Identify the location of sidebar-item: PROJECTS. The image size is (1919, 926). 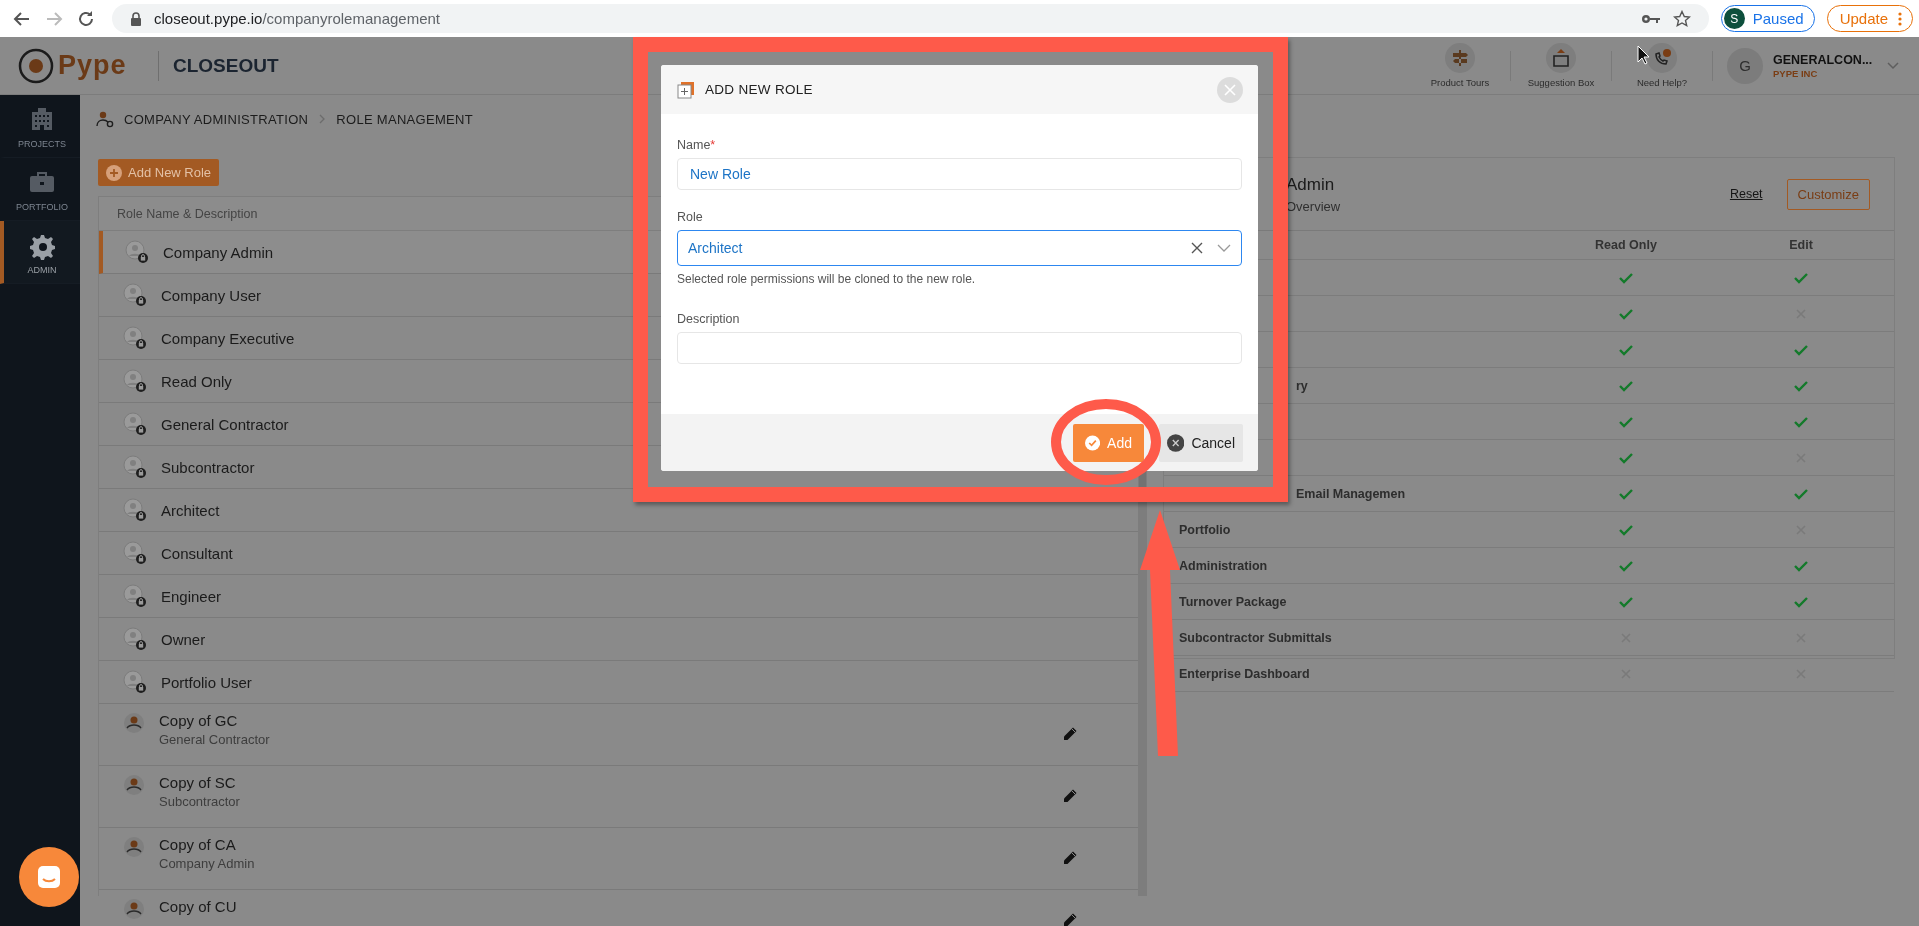
(40, 126).